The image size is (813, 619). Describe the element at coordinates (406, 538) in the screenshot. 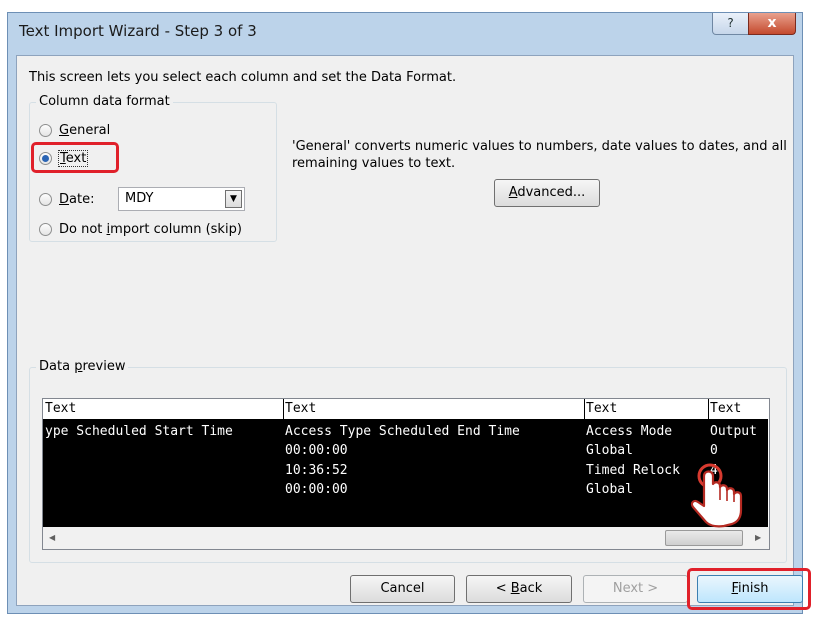

I see `horizontal-scrollbar: ◀ ▶` at that location.